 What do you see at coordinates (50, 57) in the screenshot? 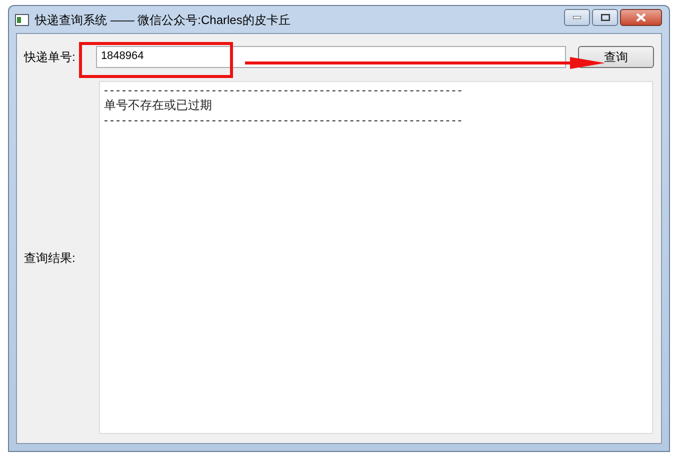
I see `tracking-label: 快递单号:` at bounding box center [50, 57].